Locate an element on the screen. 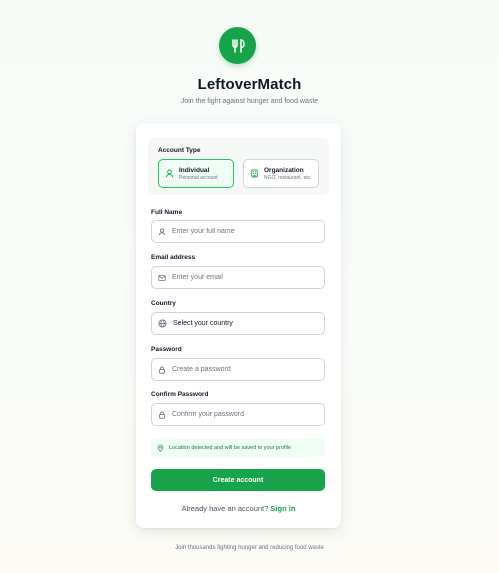 The image size is (499, 573). signin-row: Already have an account? Sign in is located at coordinates (238, 508).